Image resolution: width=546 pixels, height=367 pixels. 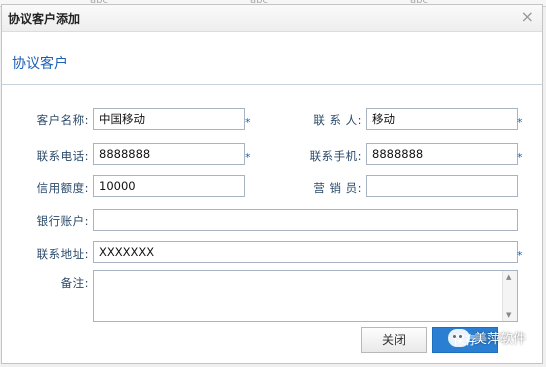 I want to click on watermark: 美萍软件, so click(x=487, y=337).